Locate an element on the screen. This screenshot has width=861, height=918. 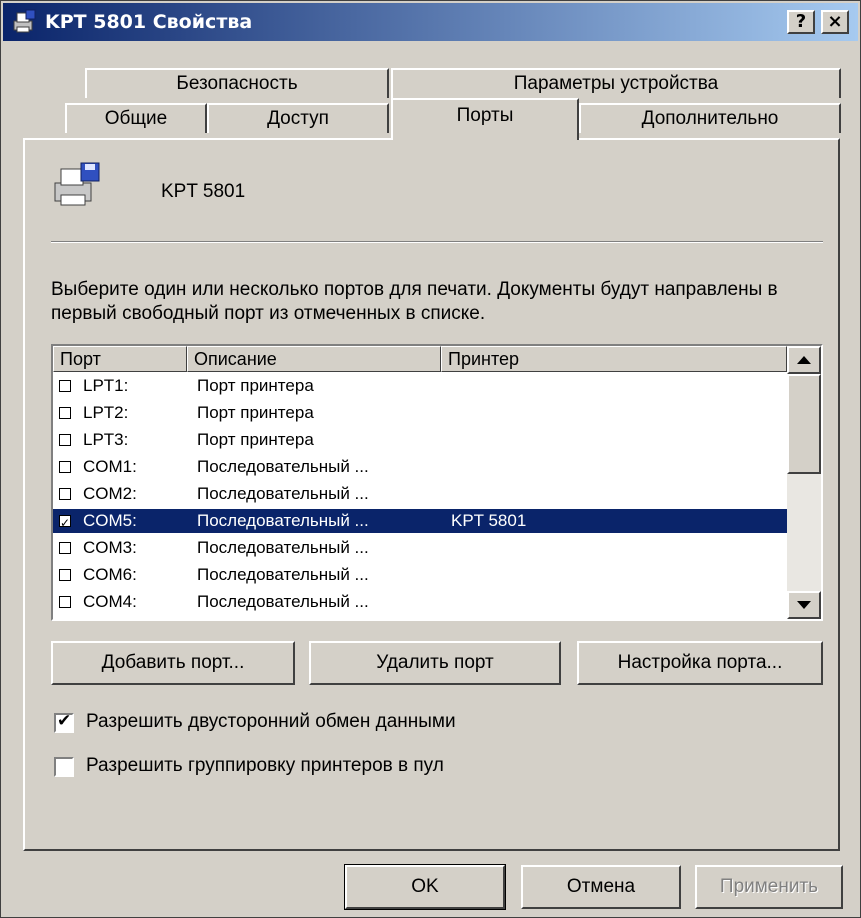
list-item: LPT3: Порт принтера is located at coordinates (420, 440).